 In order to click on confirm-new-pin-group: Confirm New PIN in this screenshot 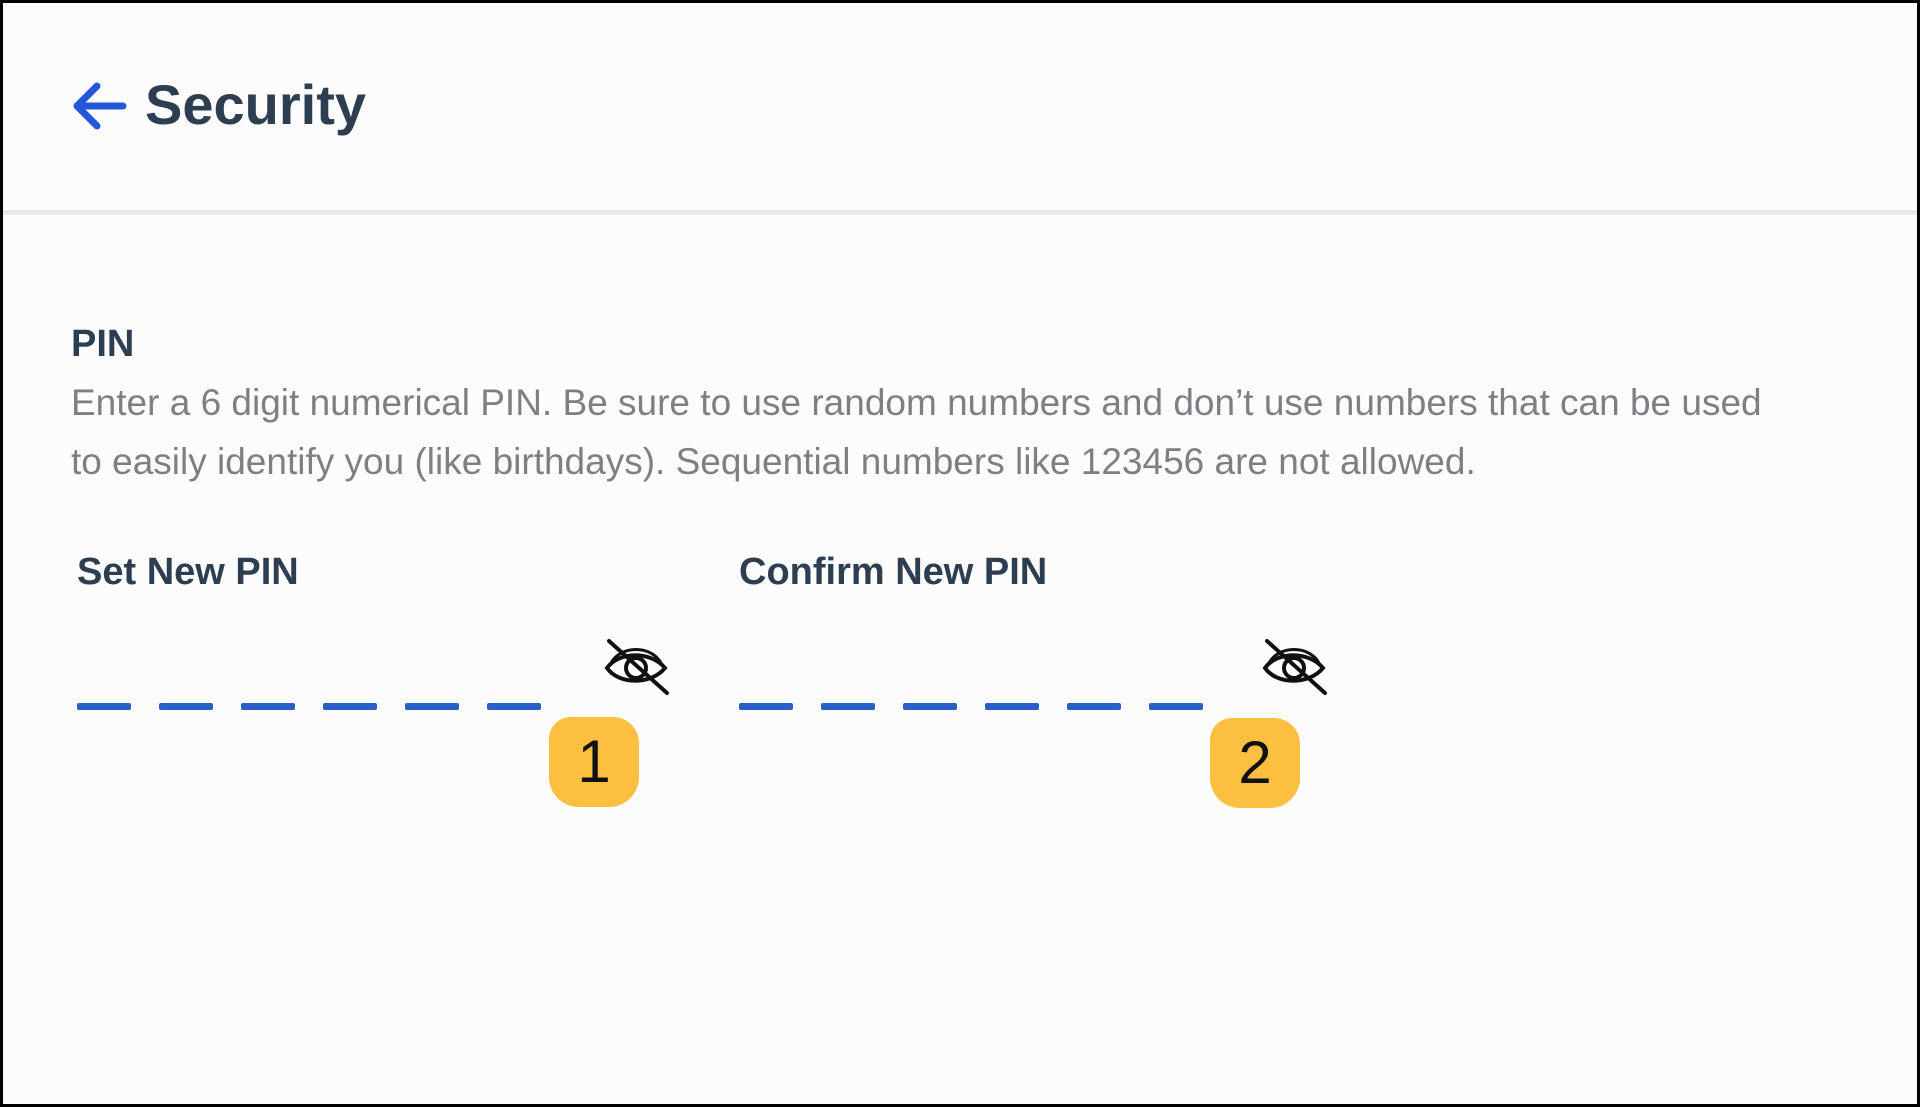, I will do `click(1033, 629)`.